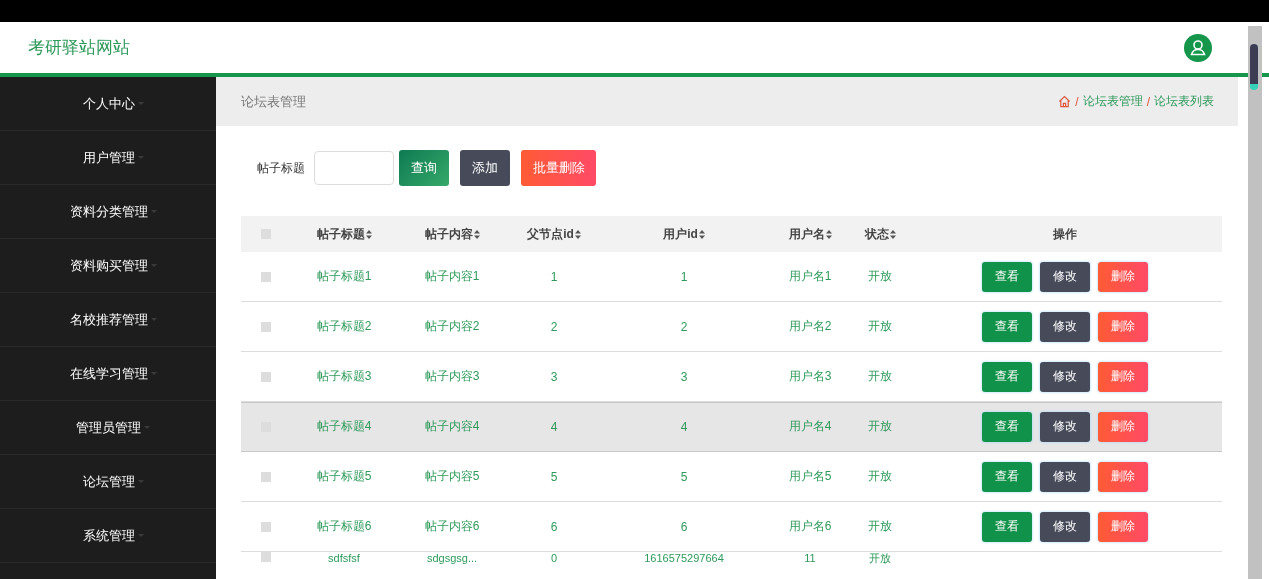  I want to click on table-cell: 帖子标题4, so click(344, 426).